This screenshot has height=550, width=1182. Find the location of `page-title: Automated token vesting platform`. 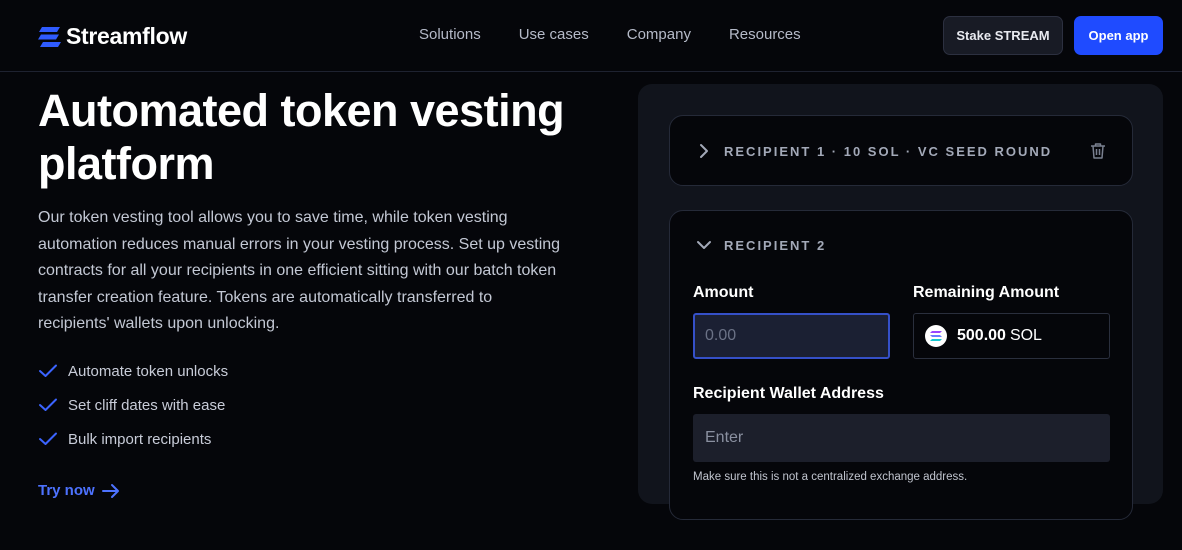

page-title: Automated token vesting platform is located at coordinates (301, 137).